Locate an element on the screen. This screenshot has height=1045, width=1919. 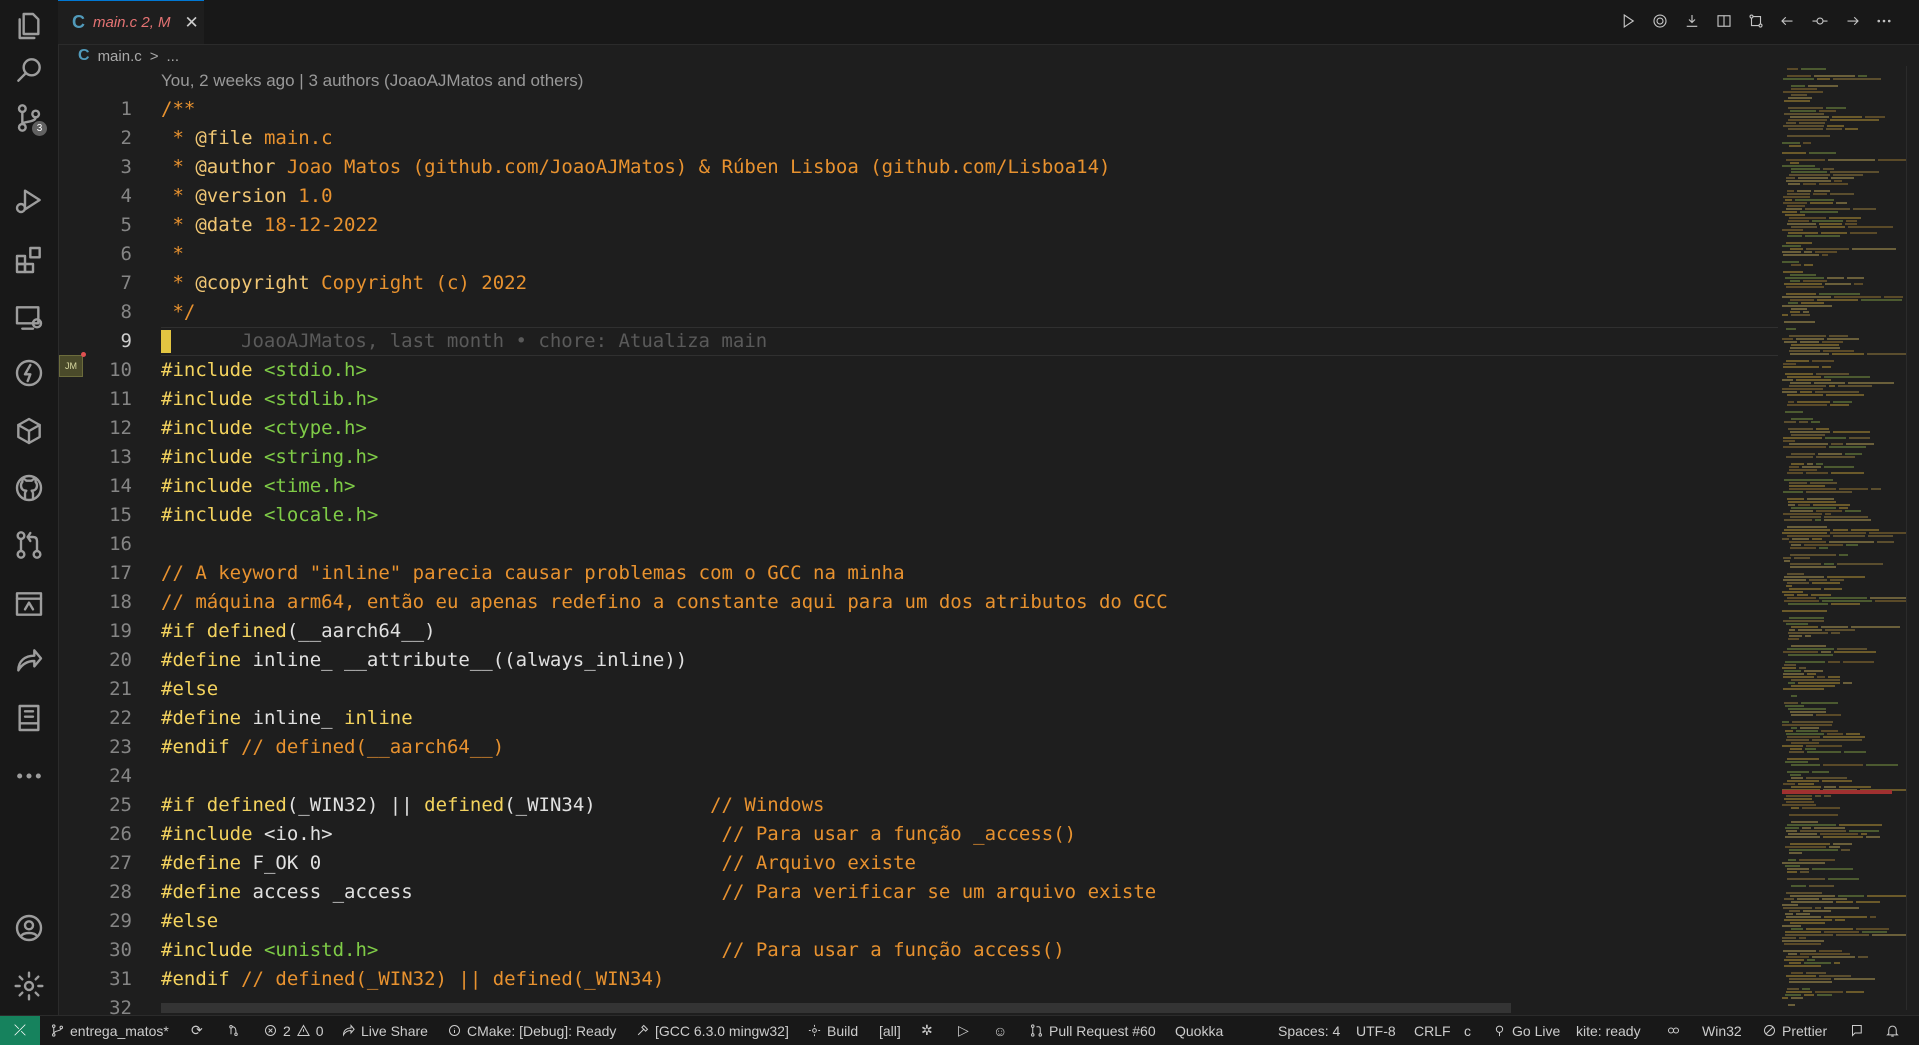
remote-window-icon is located at coordinates (29, 604).